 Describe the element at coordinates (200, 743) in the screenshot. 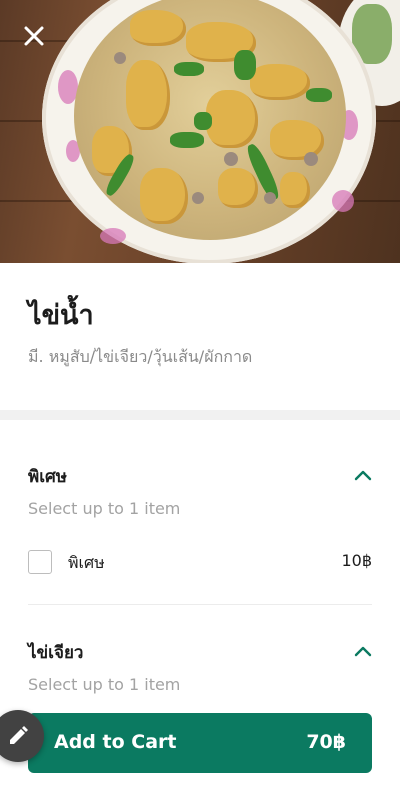

I see `add-to-cart-button: Add to Cart 70฿` at that location.